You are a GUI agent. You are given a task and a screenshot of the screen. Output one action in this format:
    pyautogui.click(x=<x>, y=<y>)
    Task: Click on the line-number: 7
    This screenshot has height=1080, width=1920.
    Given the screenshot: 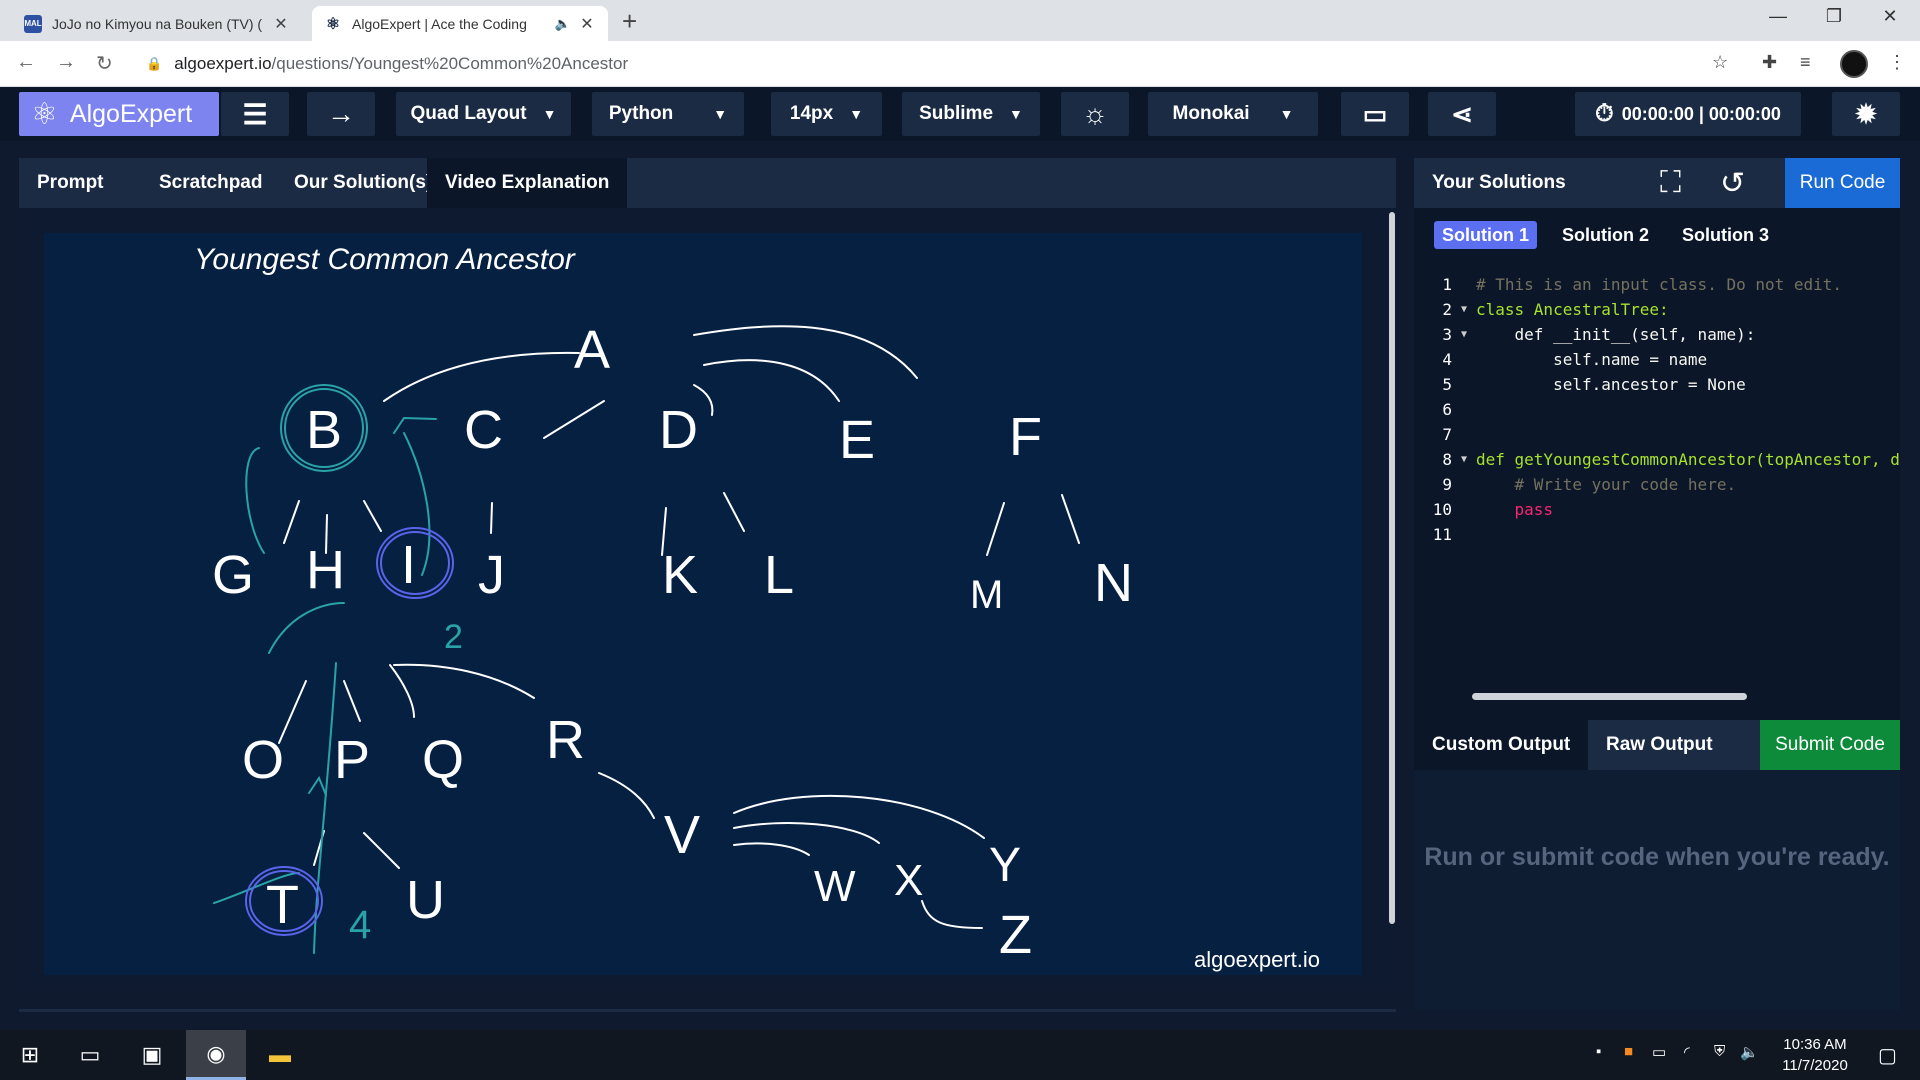 What is the action you would take?
    pyautogui.click(x=1447, y=434)
    